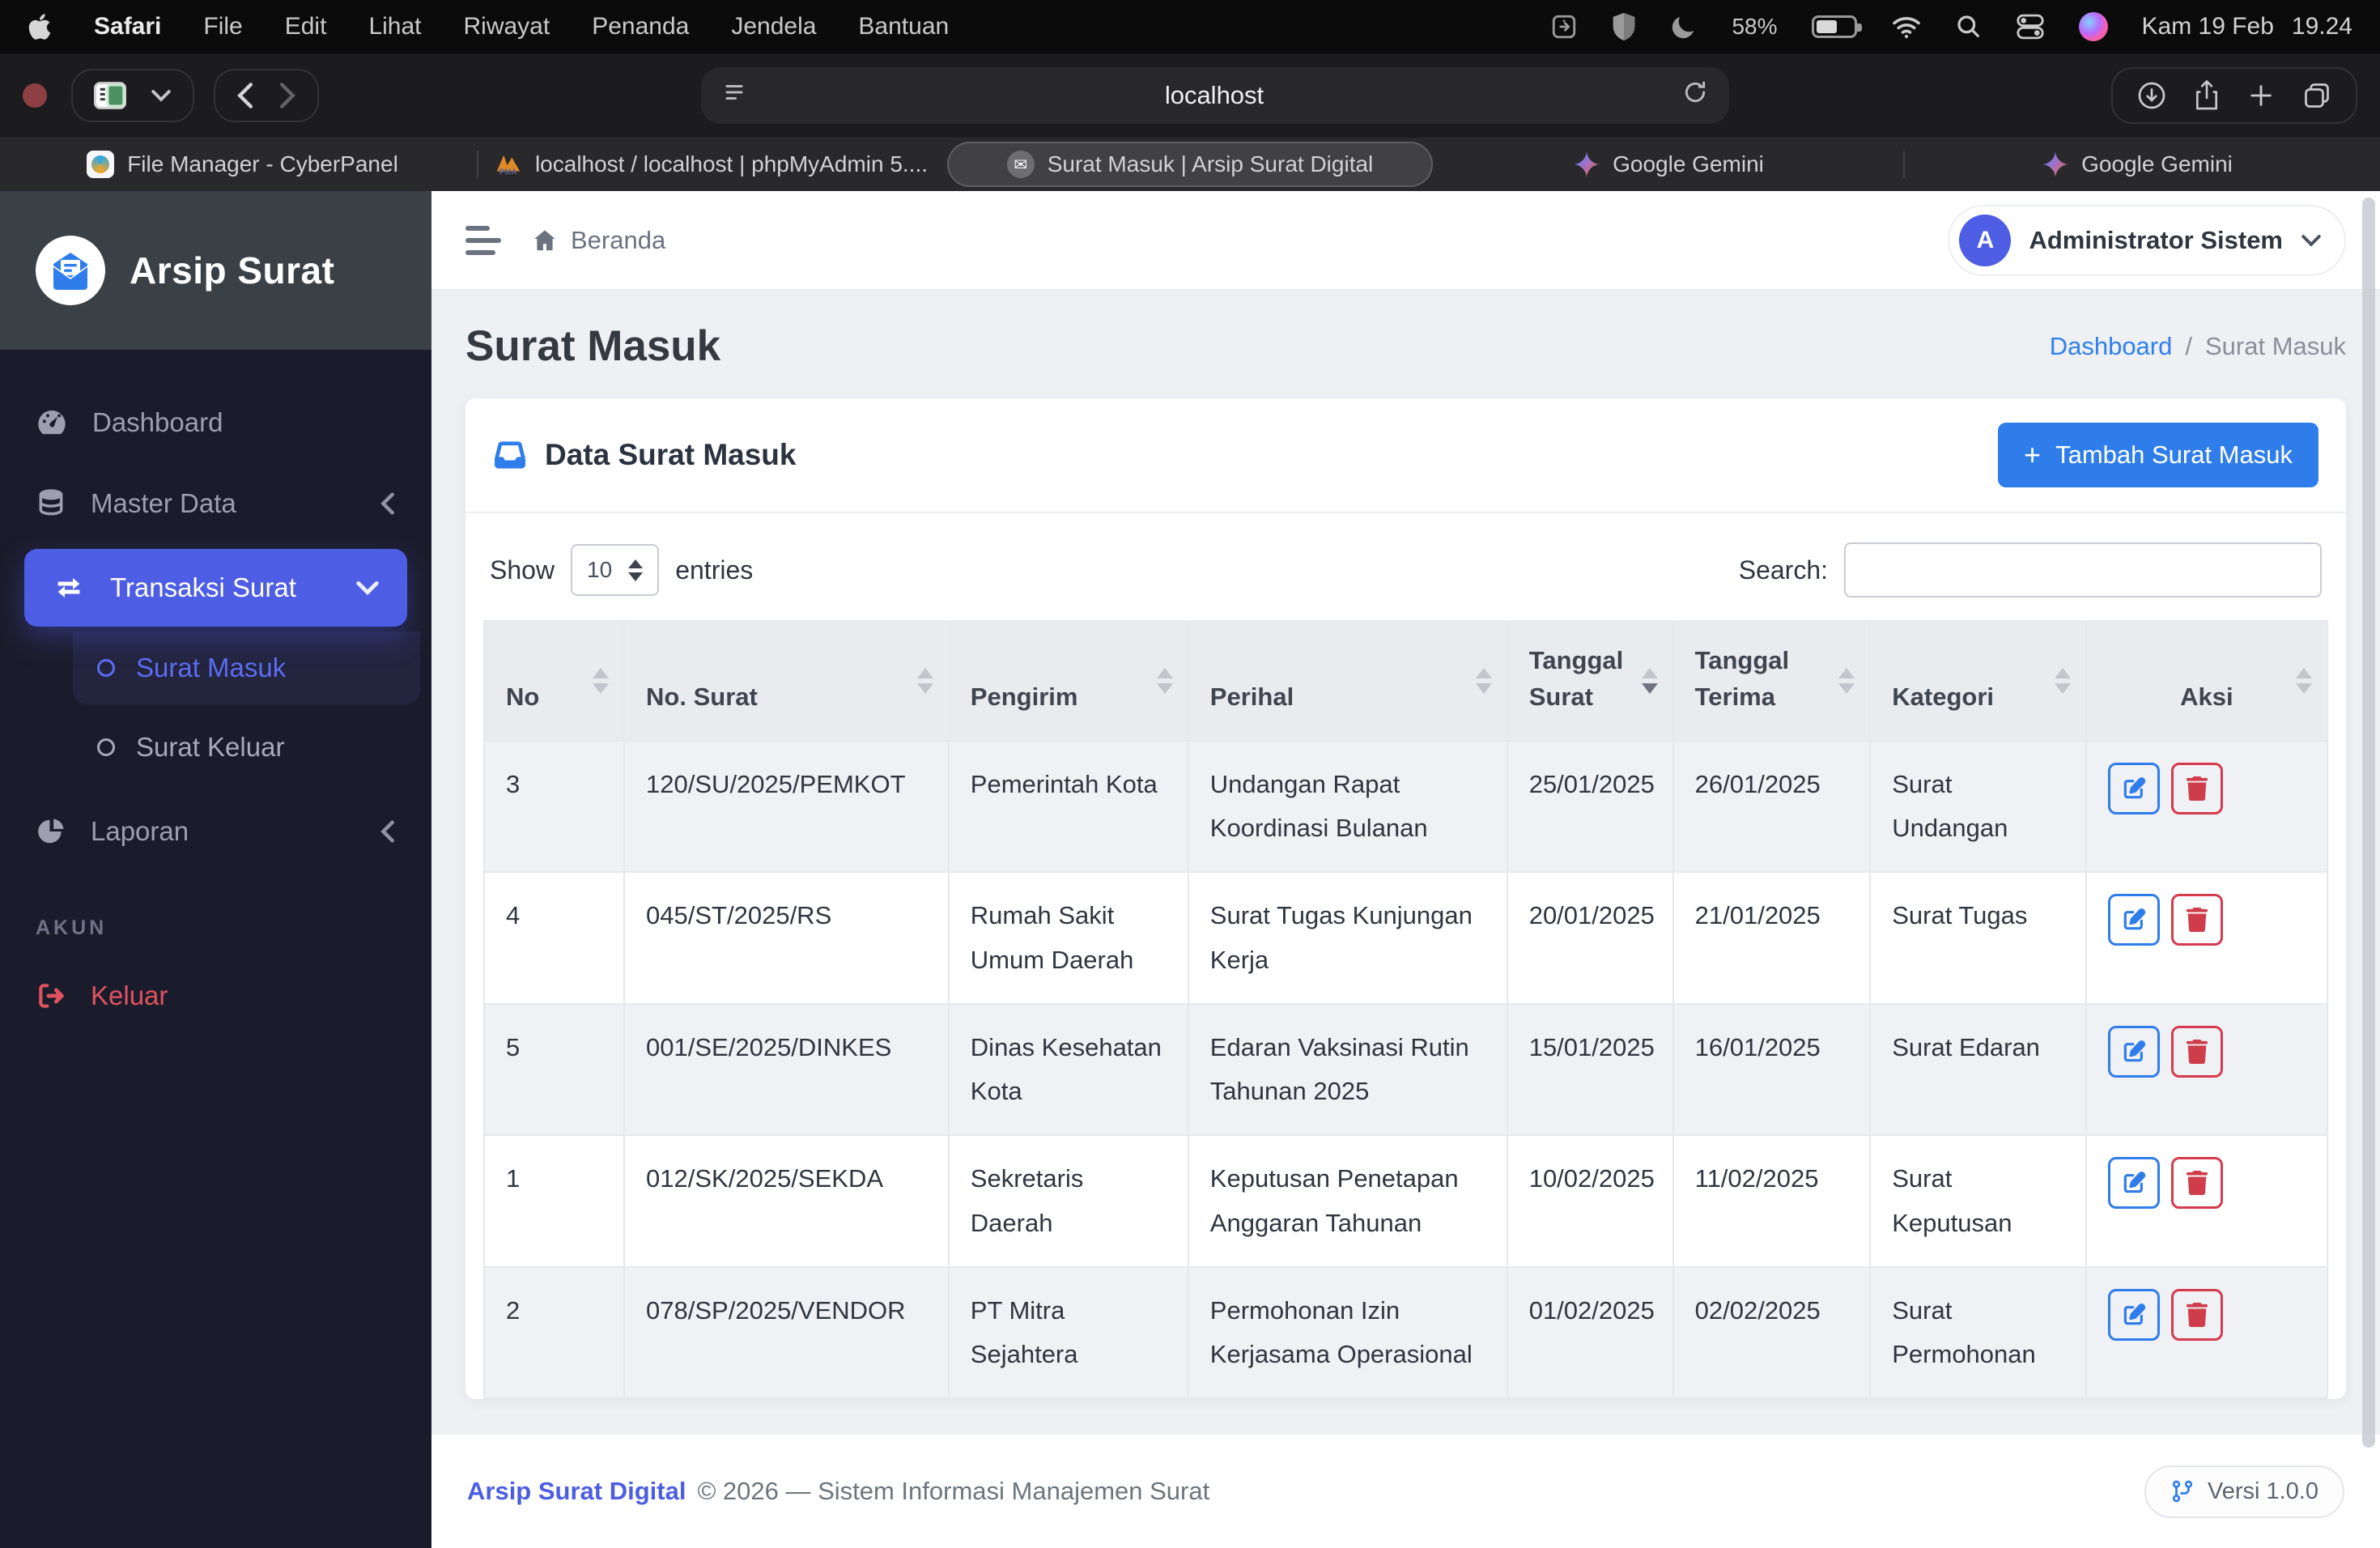 The height and width of the screenshot is (1548, 2380). What do you see at coordinates (2158, 455) in the screenshot?
I see `add-surat-masuk-button: + Tambah Surat Masuk` at bounding box center [2158, 455].